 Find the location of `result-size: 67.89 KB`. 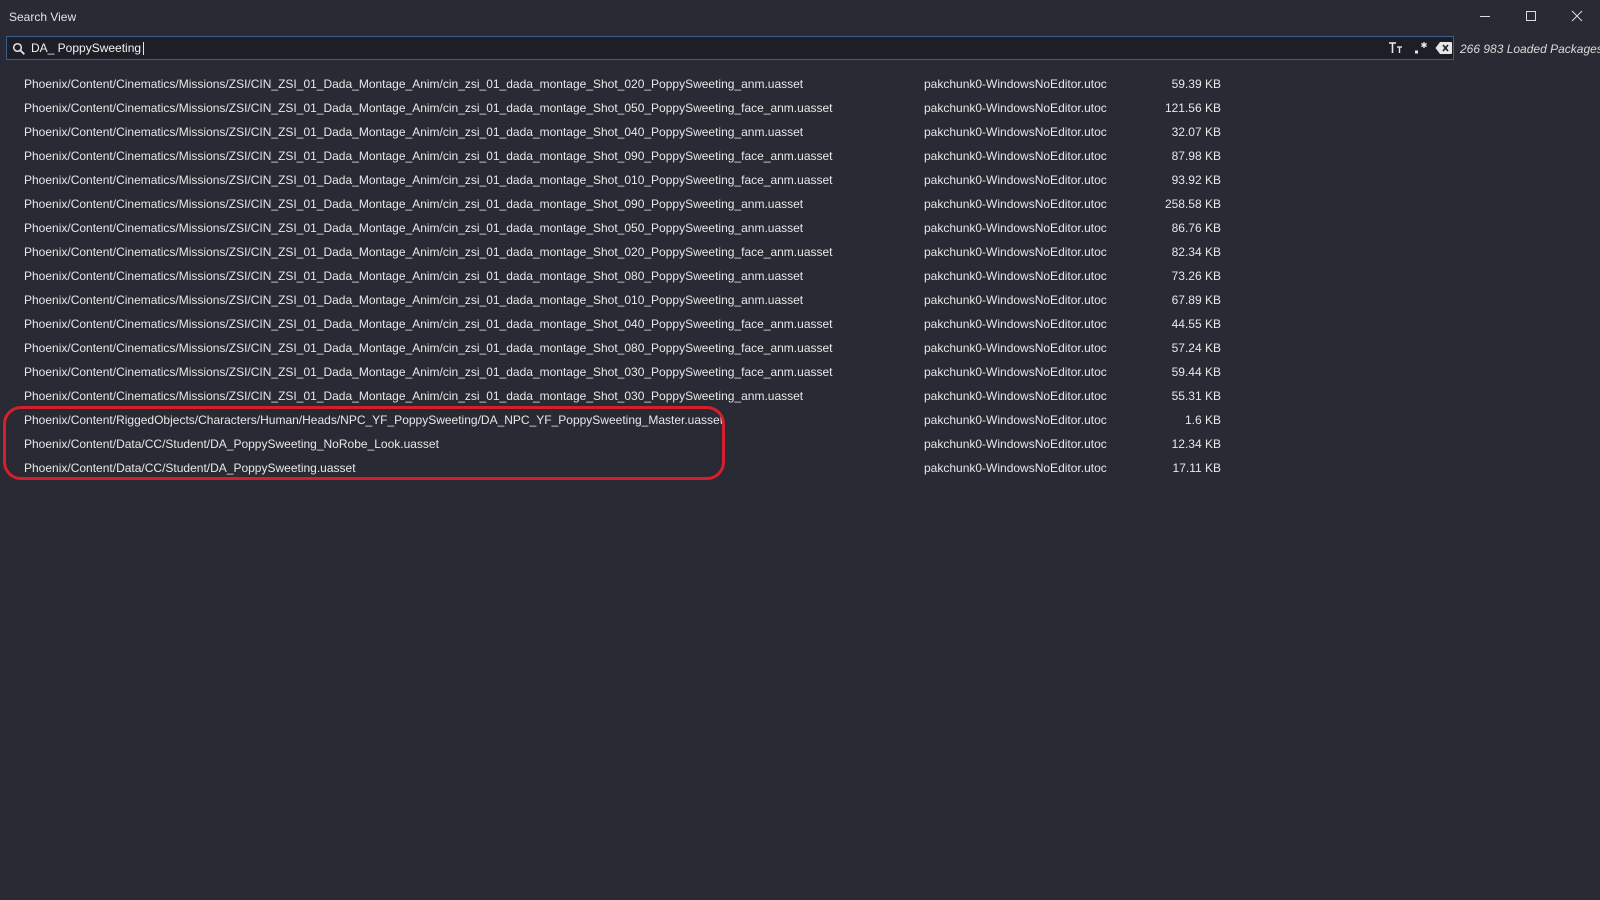

result-size: 67.89 KB is located at coordinates (1196, 300).